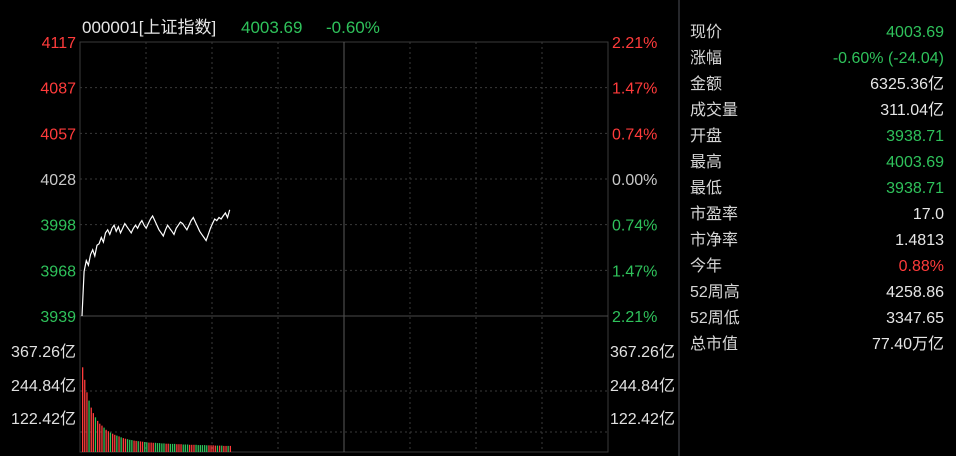 The image size is (956, 456). What do you see at coordinates (915, 318) in the screenshot?
I see `stat-value: 3347.65` at bounding box center [915, 318].